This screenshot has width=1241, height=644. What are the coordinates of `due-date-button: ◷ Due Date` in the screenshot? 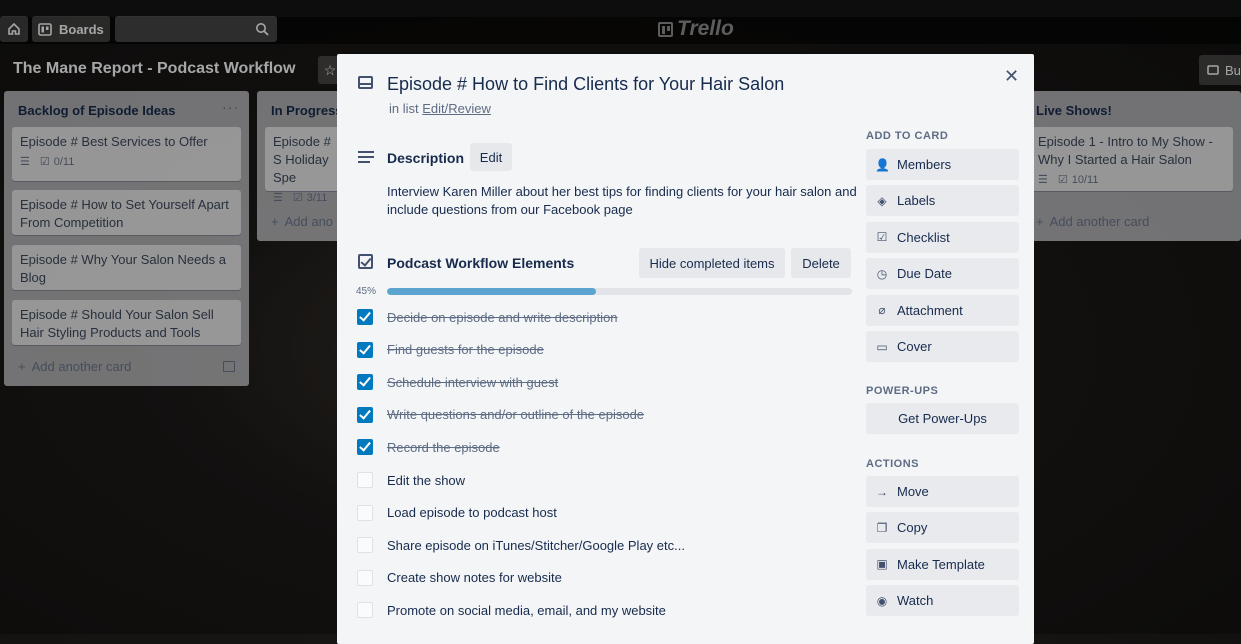 It's located at (942, 274).